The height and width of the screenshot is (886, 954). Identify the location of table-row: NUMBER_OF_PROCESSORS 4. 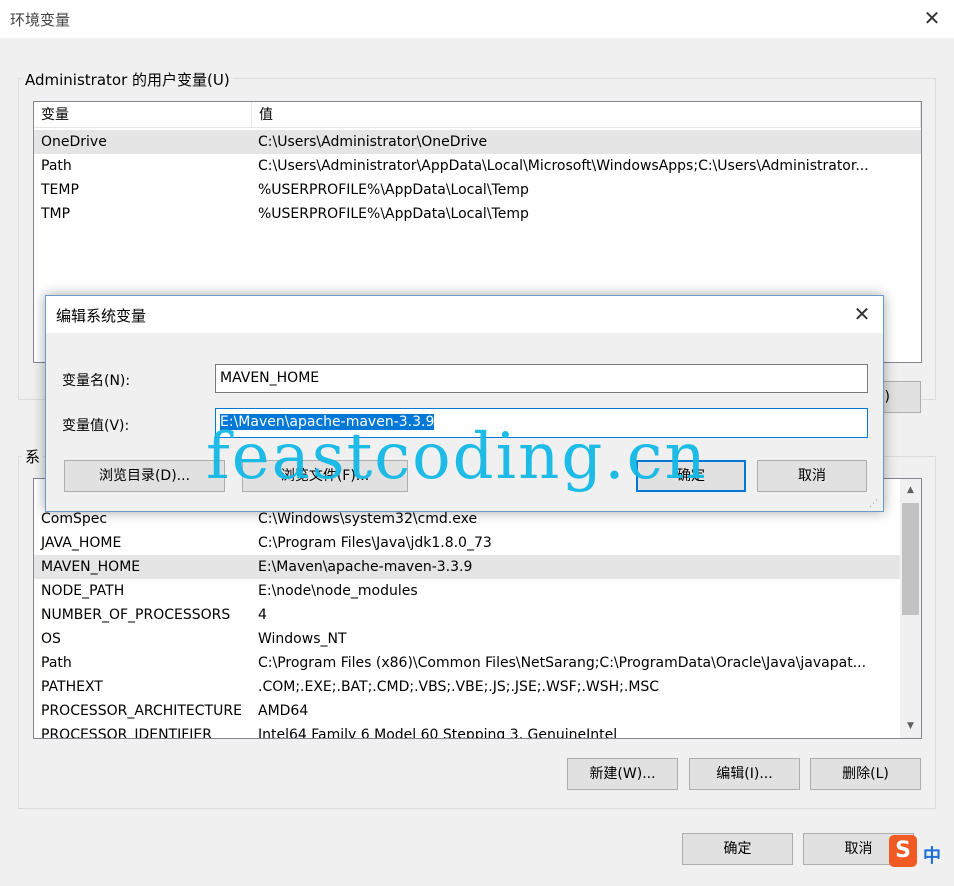
(467, 615).